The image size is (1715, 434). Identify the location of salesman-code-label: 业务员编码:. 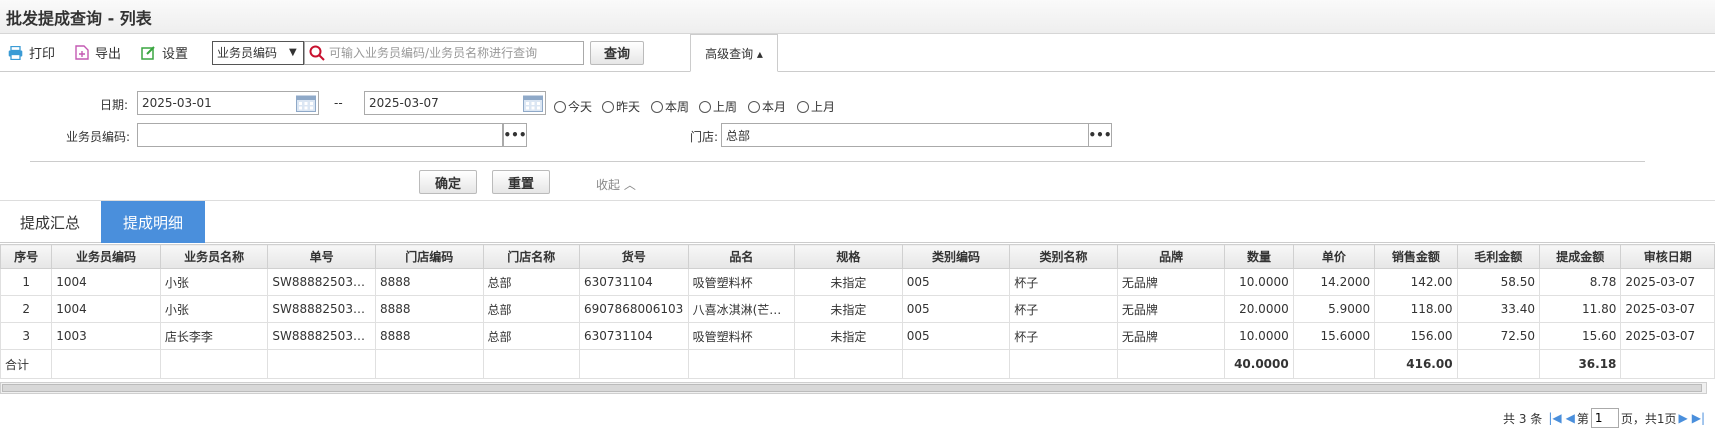
(97, 137).